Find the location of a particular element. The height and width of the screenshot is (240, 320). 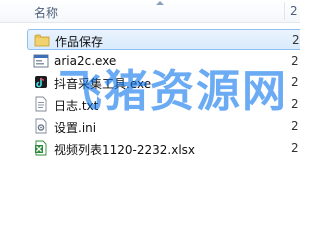

file-name-label: 日志.txt is located at coordinates (76, 106).